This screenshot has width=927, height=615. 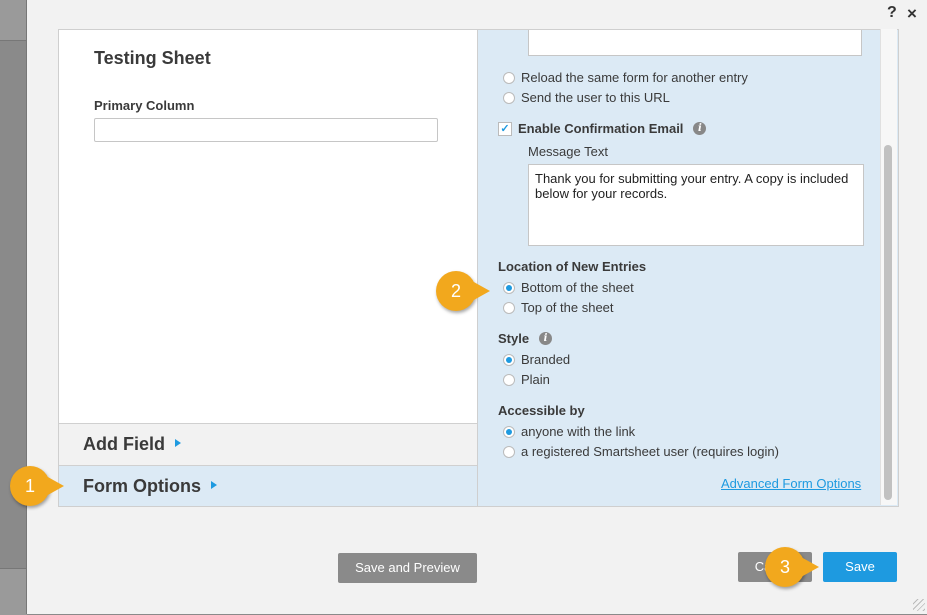 What do you see at coordinates (577, 287) in the screenshot?
I see `radio-label: Bottom of the sheet` at bounding box center [577, 287].